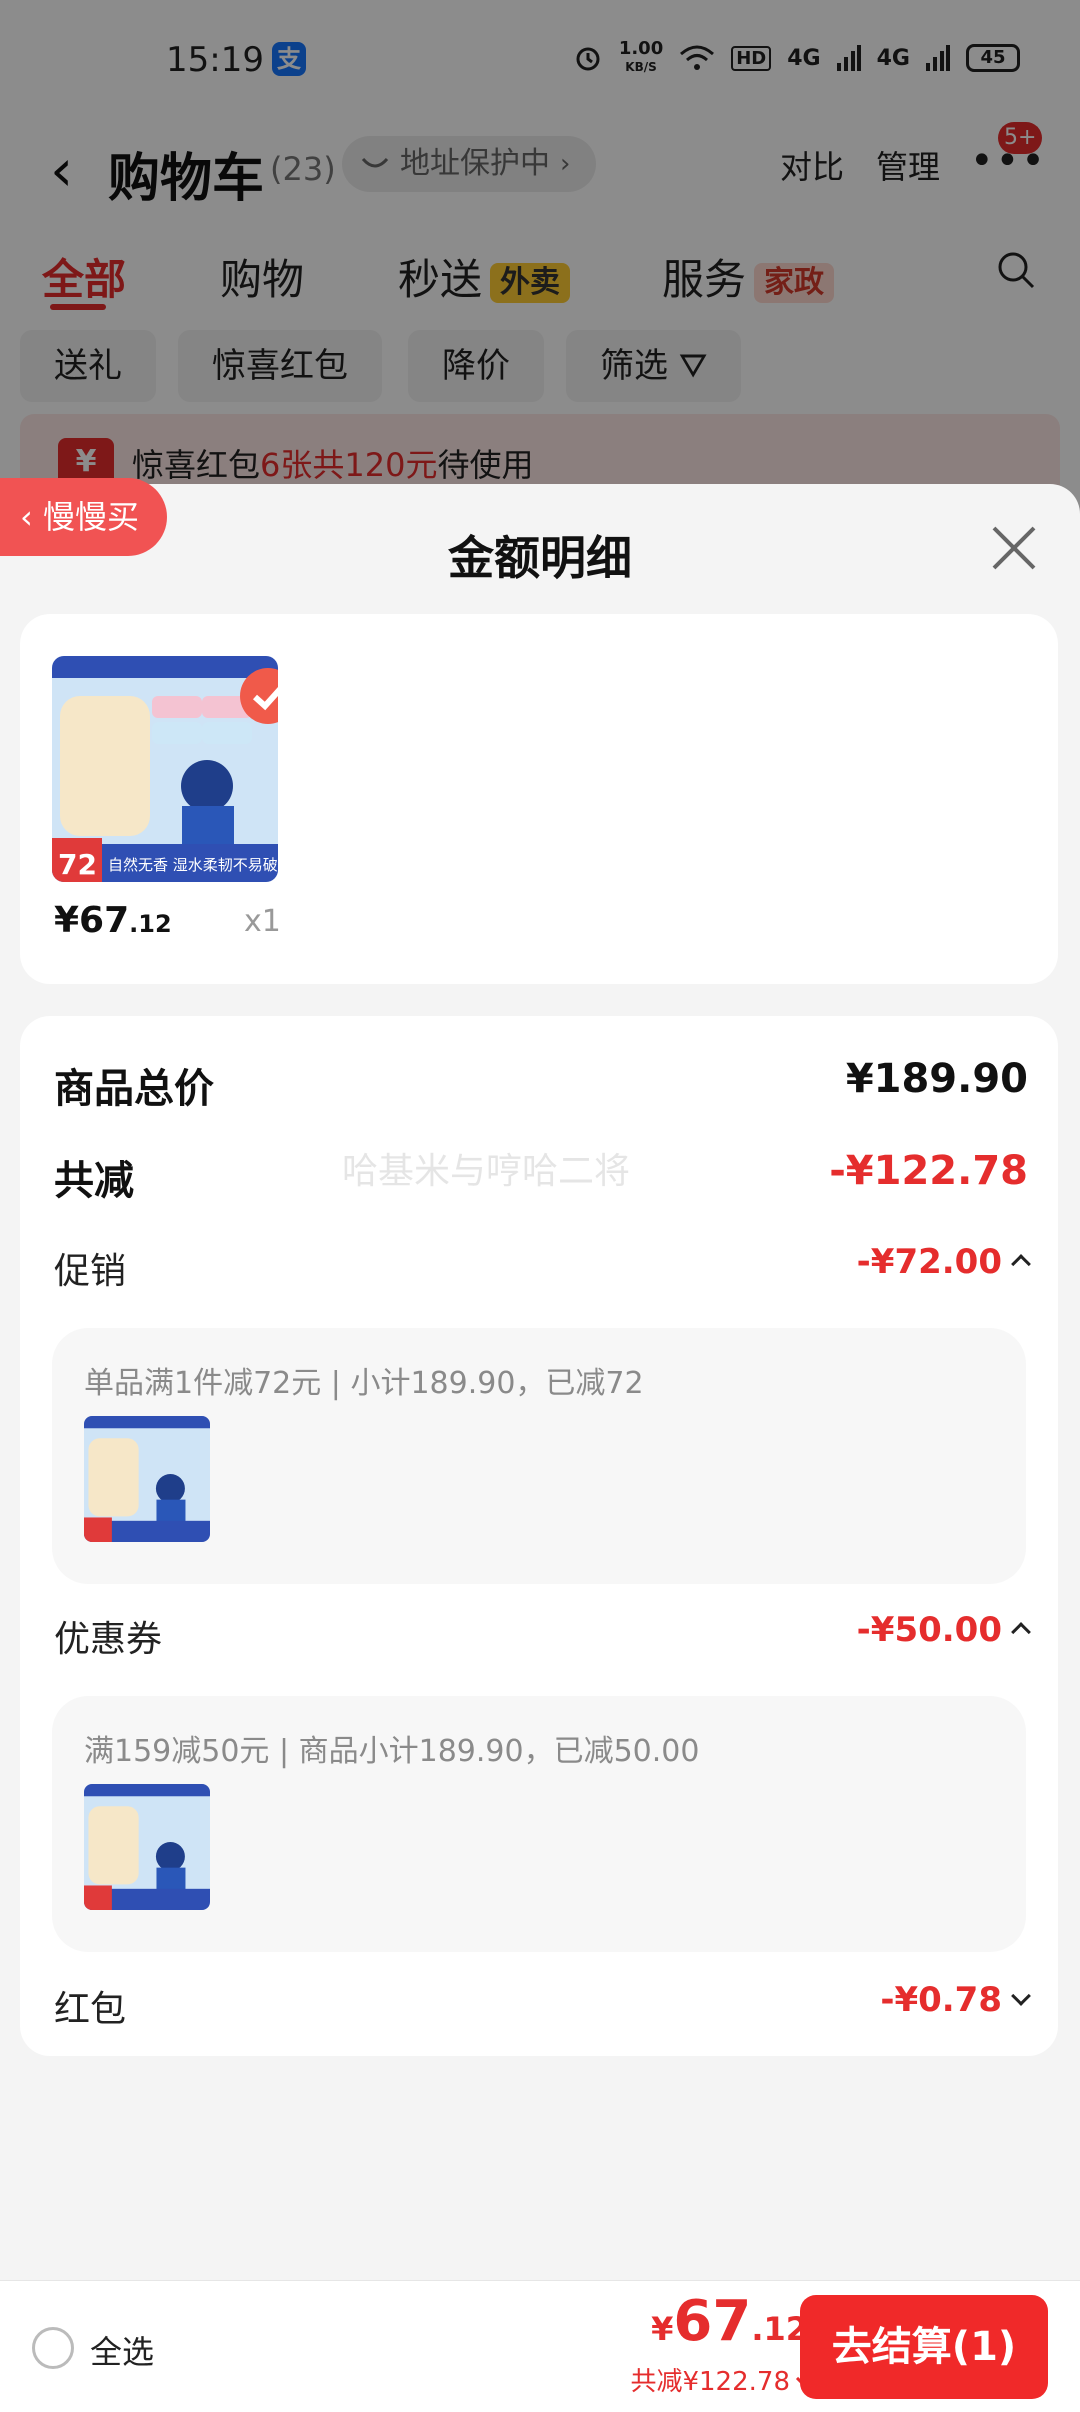 This screenshot has width=1080, height=2412. What do you see at coordinates (541, 1086) in the screenshot?
I see `total-price-row: 商品总价 ¥189.90` at bounding box center [541, 1086].